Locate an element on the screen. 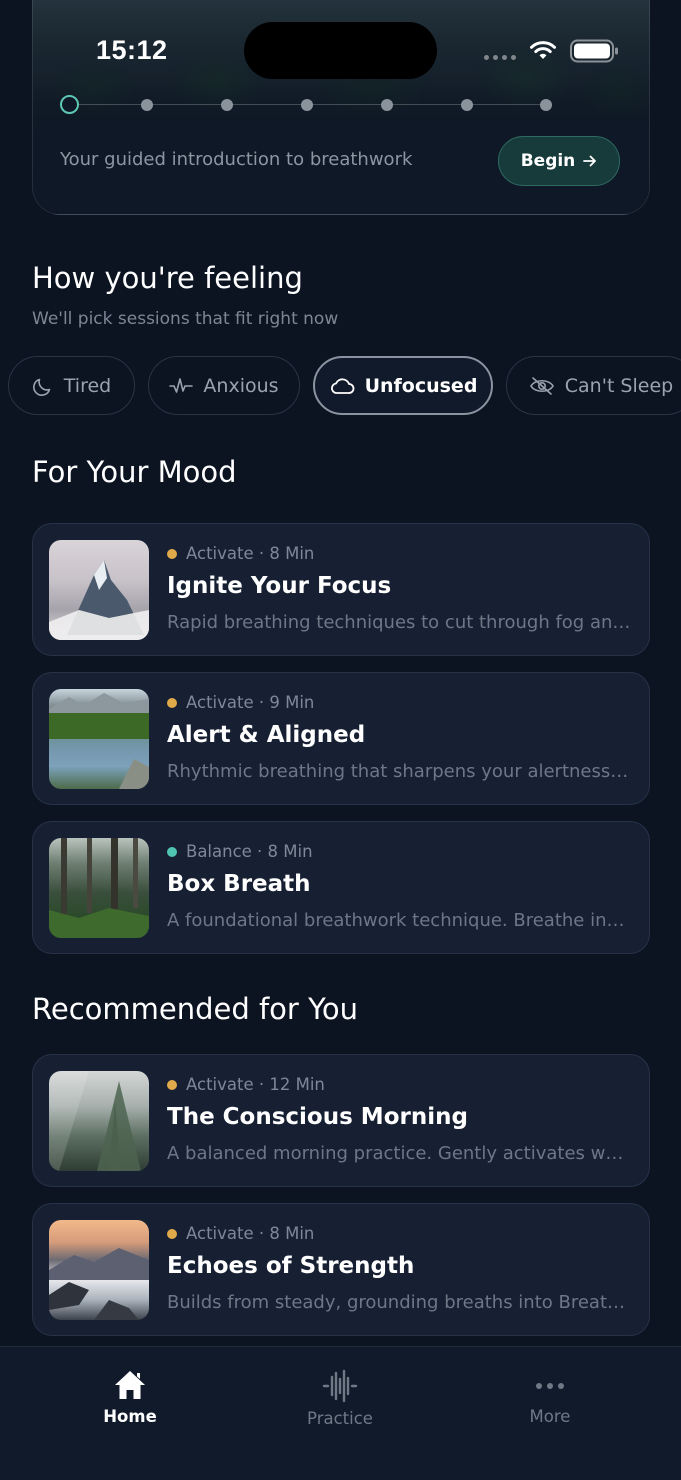 Image resolution: width=681 pixels, height=1480 pixels. recommended-section-title: Recommended for You is located at coordinates (195, 1009).